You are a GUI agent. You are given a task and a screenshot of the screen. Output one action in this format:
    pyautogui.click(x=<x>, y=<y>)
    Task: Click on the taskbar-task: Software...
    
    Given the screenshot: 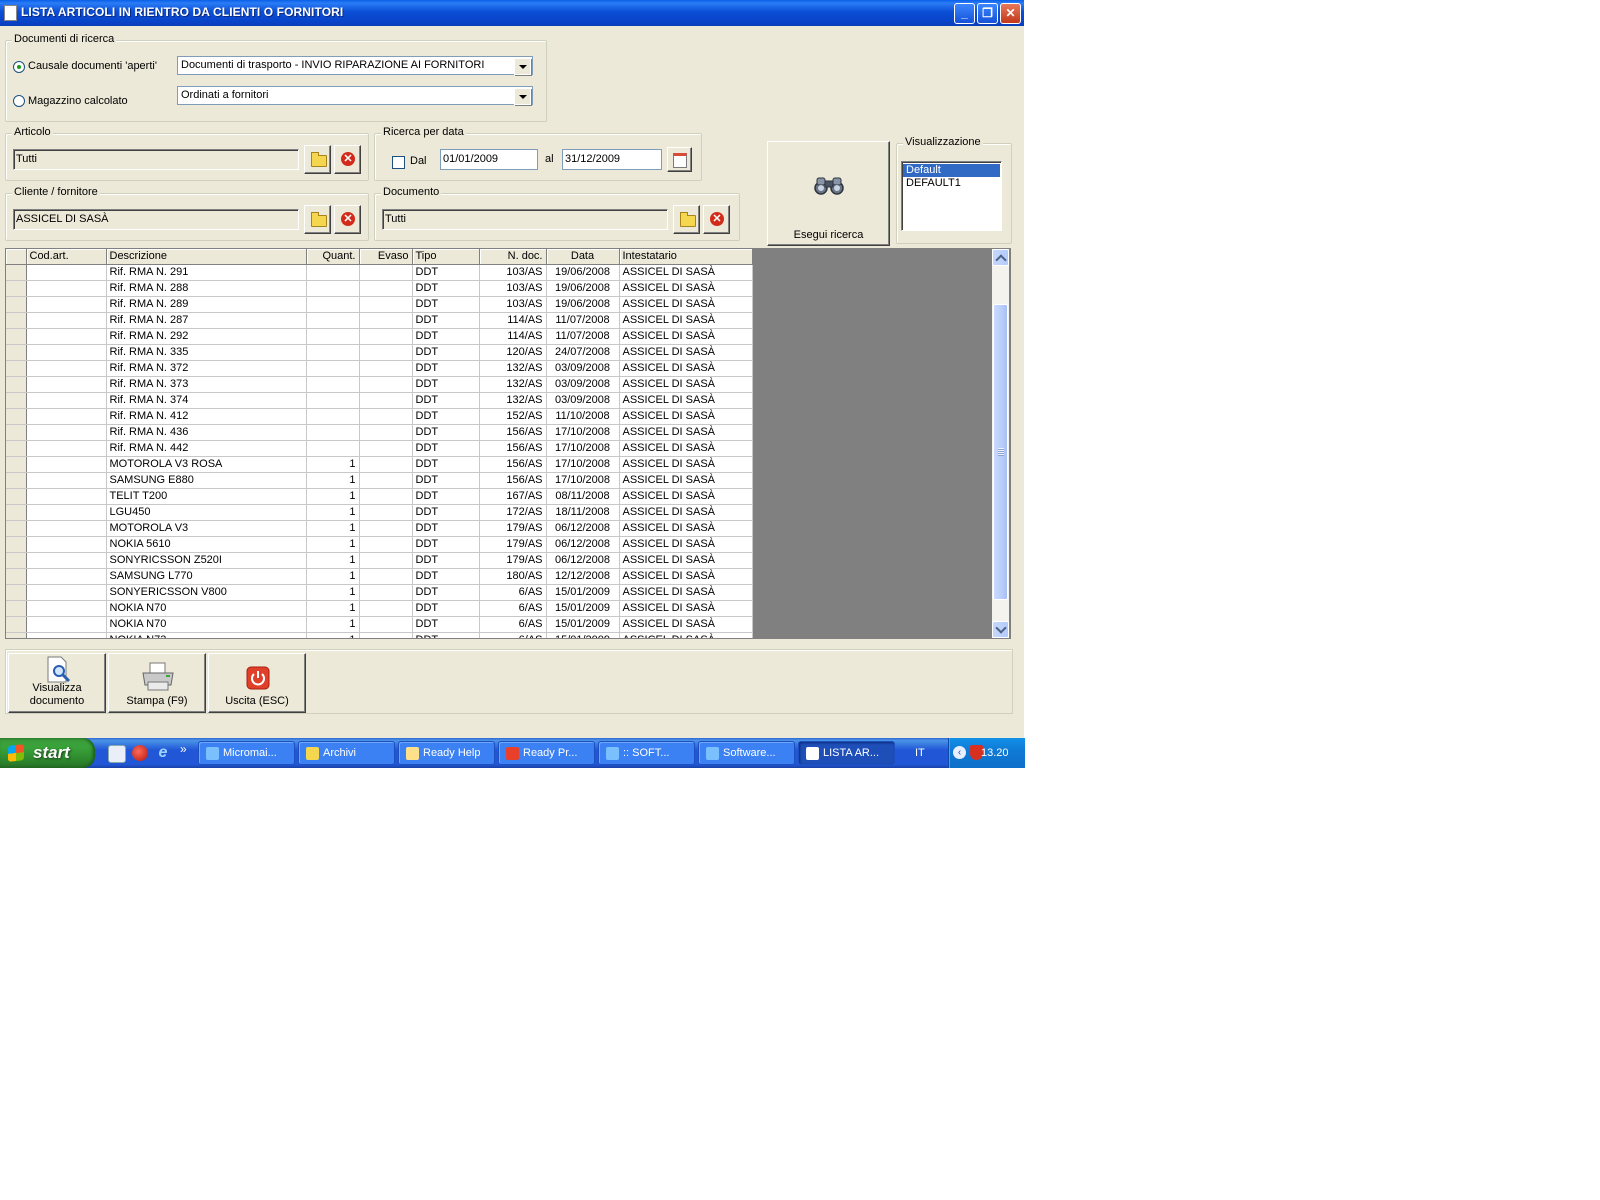 What is the action you would take?
    pyautogui.click(x=746, y=753)
    